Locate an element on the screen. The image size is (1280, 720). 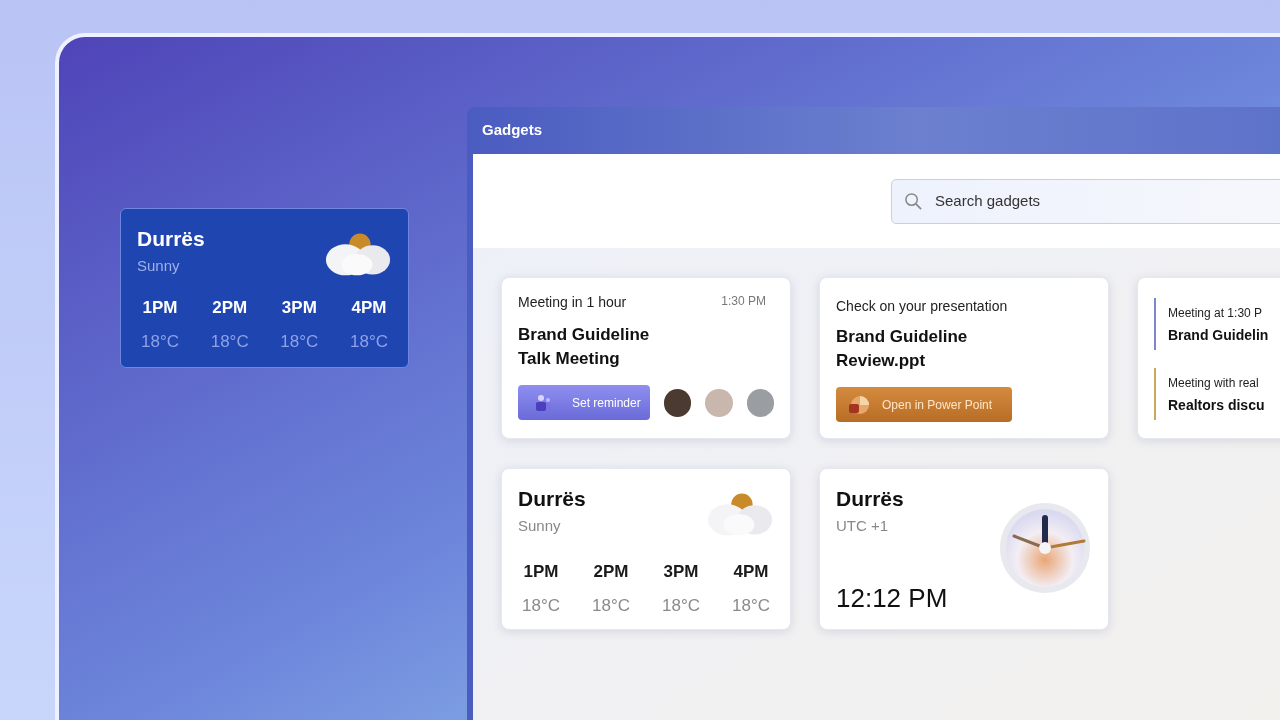
meeting-title: Brand Guideline is located at coordinates (584, 335).